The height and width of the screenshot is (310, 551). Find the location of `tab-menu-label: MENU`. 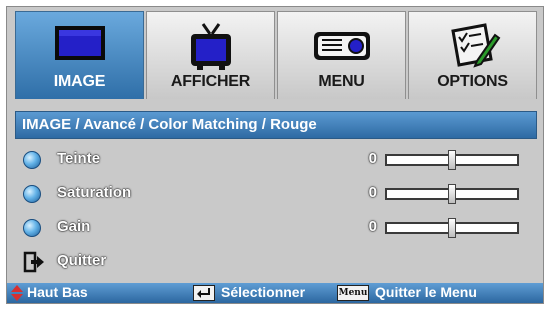

tab-menu-label: MENU is located at coordinates (341, 81).